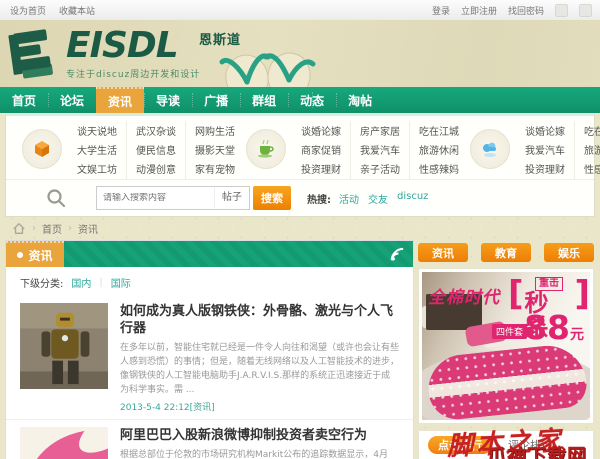 This screenshot has height=459, width=600. Describe the element at coordinates (380, 170) in the screenshot. I see `menu-link: 亲子活动` at that location.